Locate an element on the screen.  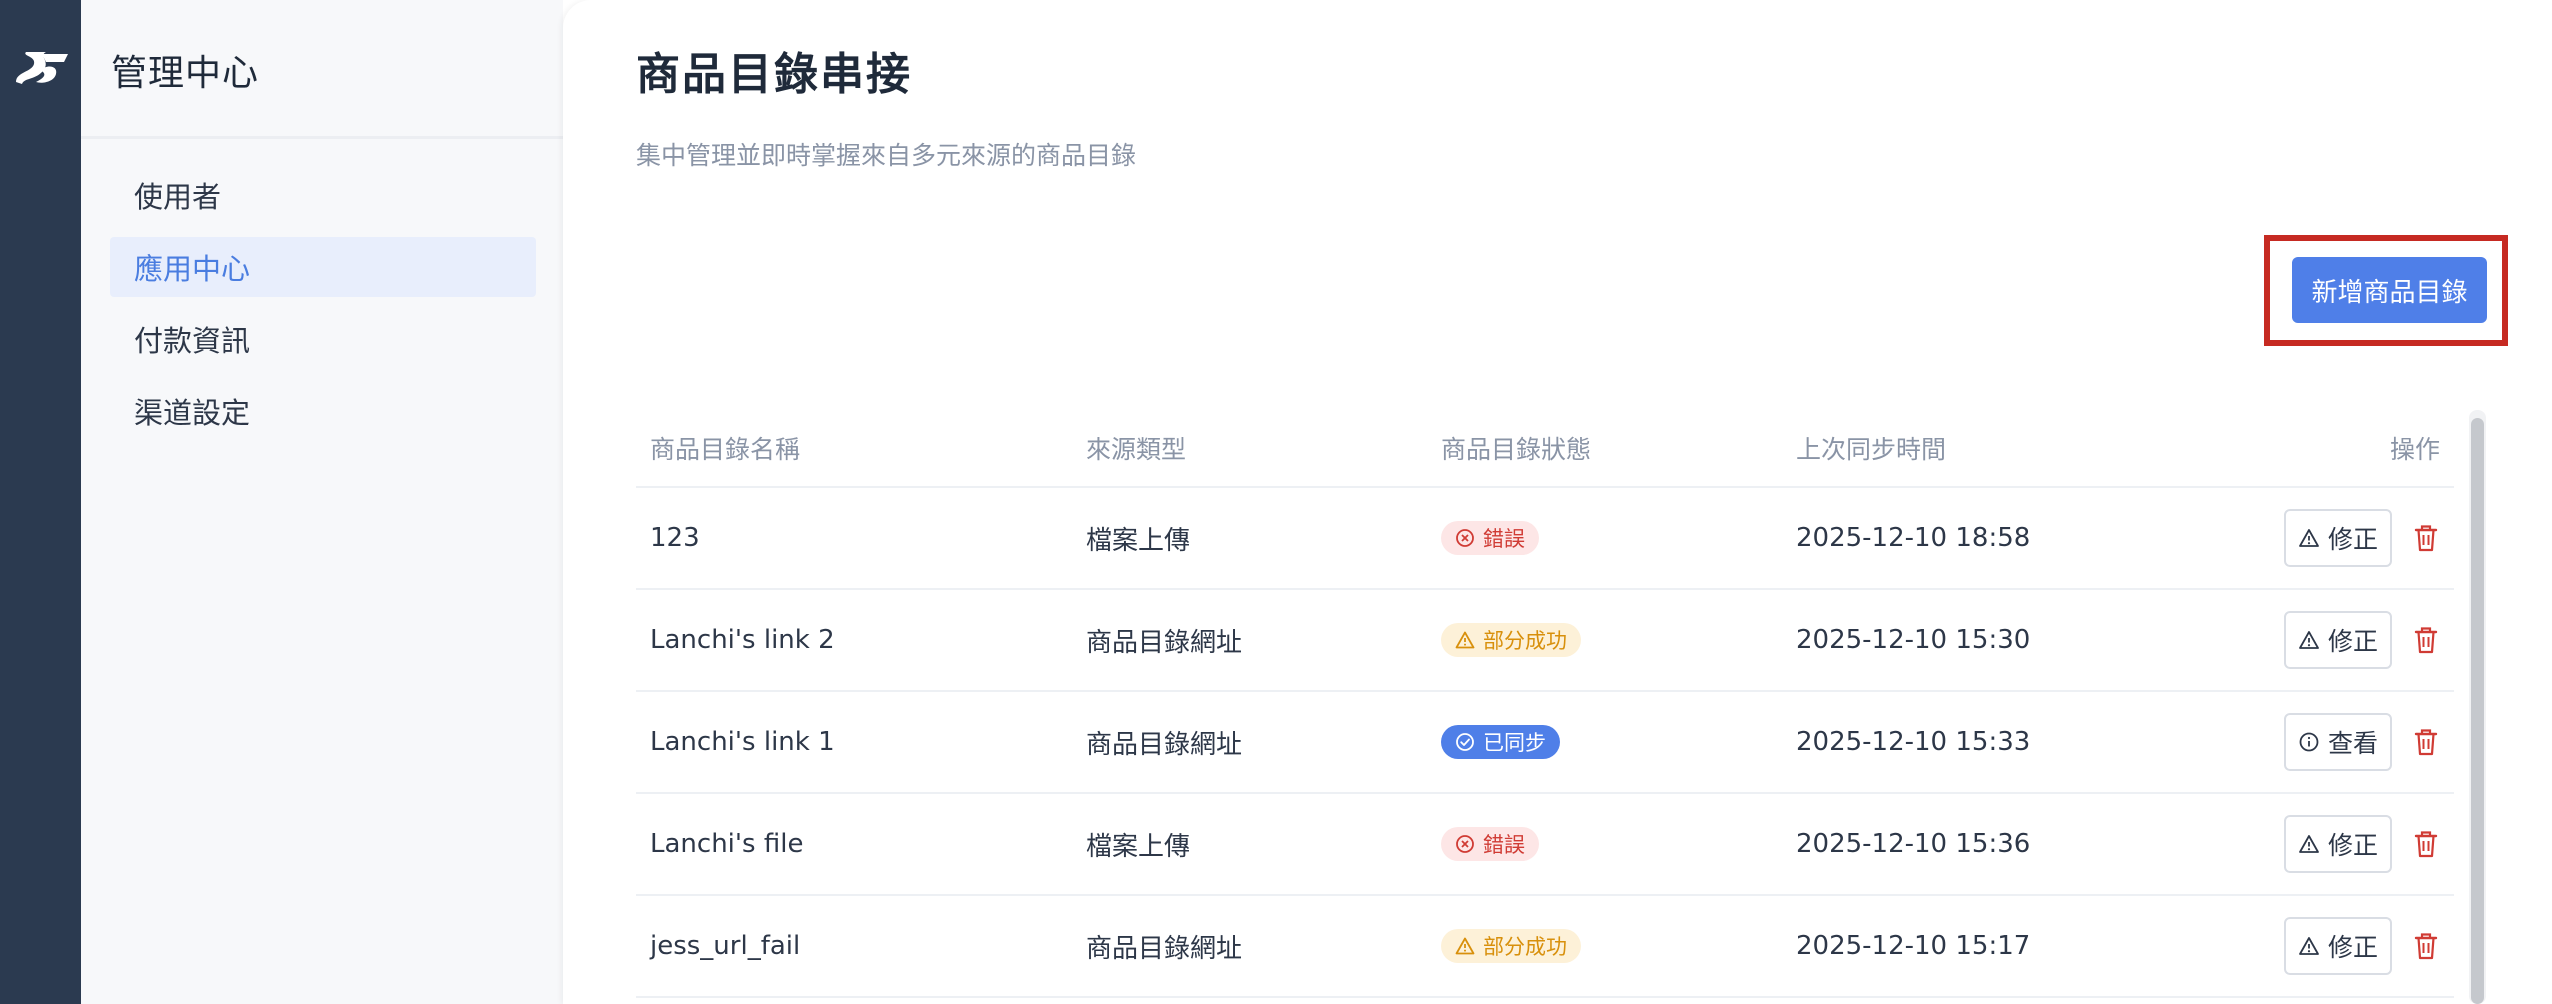
sidebar-item-label: 使用者 is located at coordinates (178, 197).